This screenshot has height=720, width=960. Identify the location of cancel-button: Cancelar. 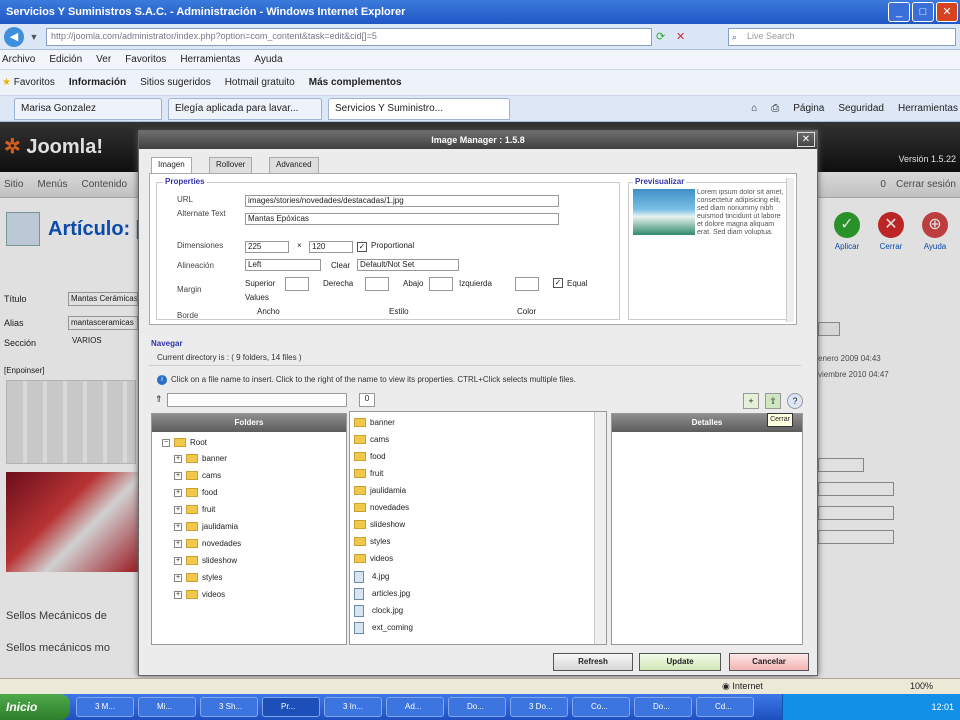
(769, 662).